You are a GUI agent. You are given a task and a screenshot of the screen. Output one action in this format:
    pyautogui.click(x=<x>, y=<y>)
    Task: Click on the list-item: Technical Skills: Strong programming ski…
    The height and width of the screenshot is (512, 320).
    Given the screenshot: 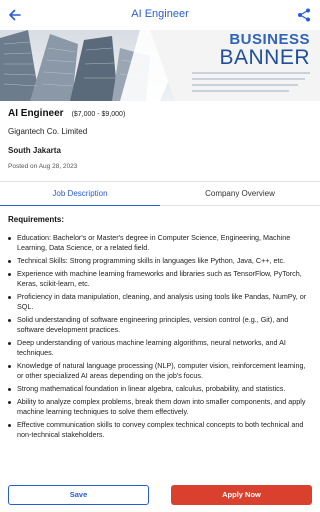 What is the action you would take?
    pyautogui.click(x=160, y=261)
    